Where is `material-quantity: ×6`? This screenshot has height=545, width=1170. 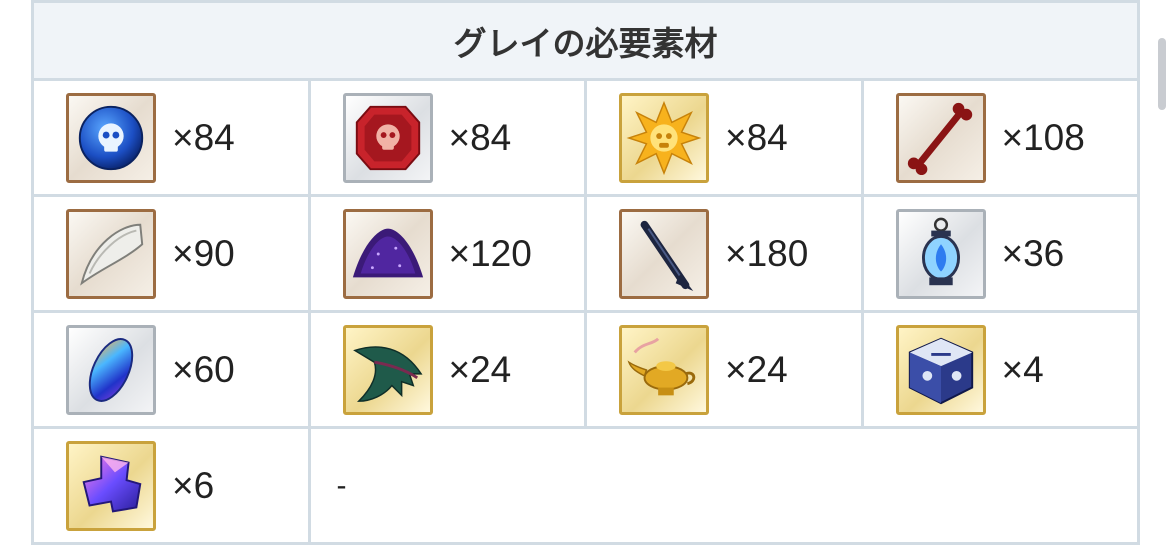 material-quantity: ×6 is located at coordinates (193, 485).